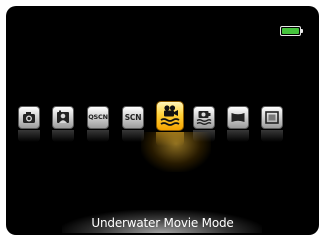 This screenshot has width=325, height=241. What do you see at coordinates (272, 117) in the screenshot?
I see `frame-icon` at bounding box center [272, 117].